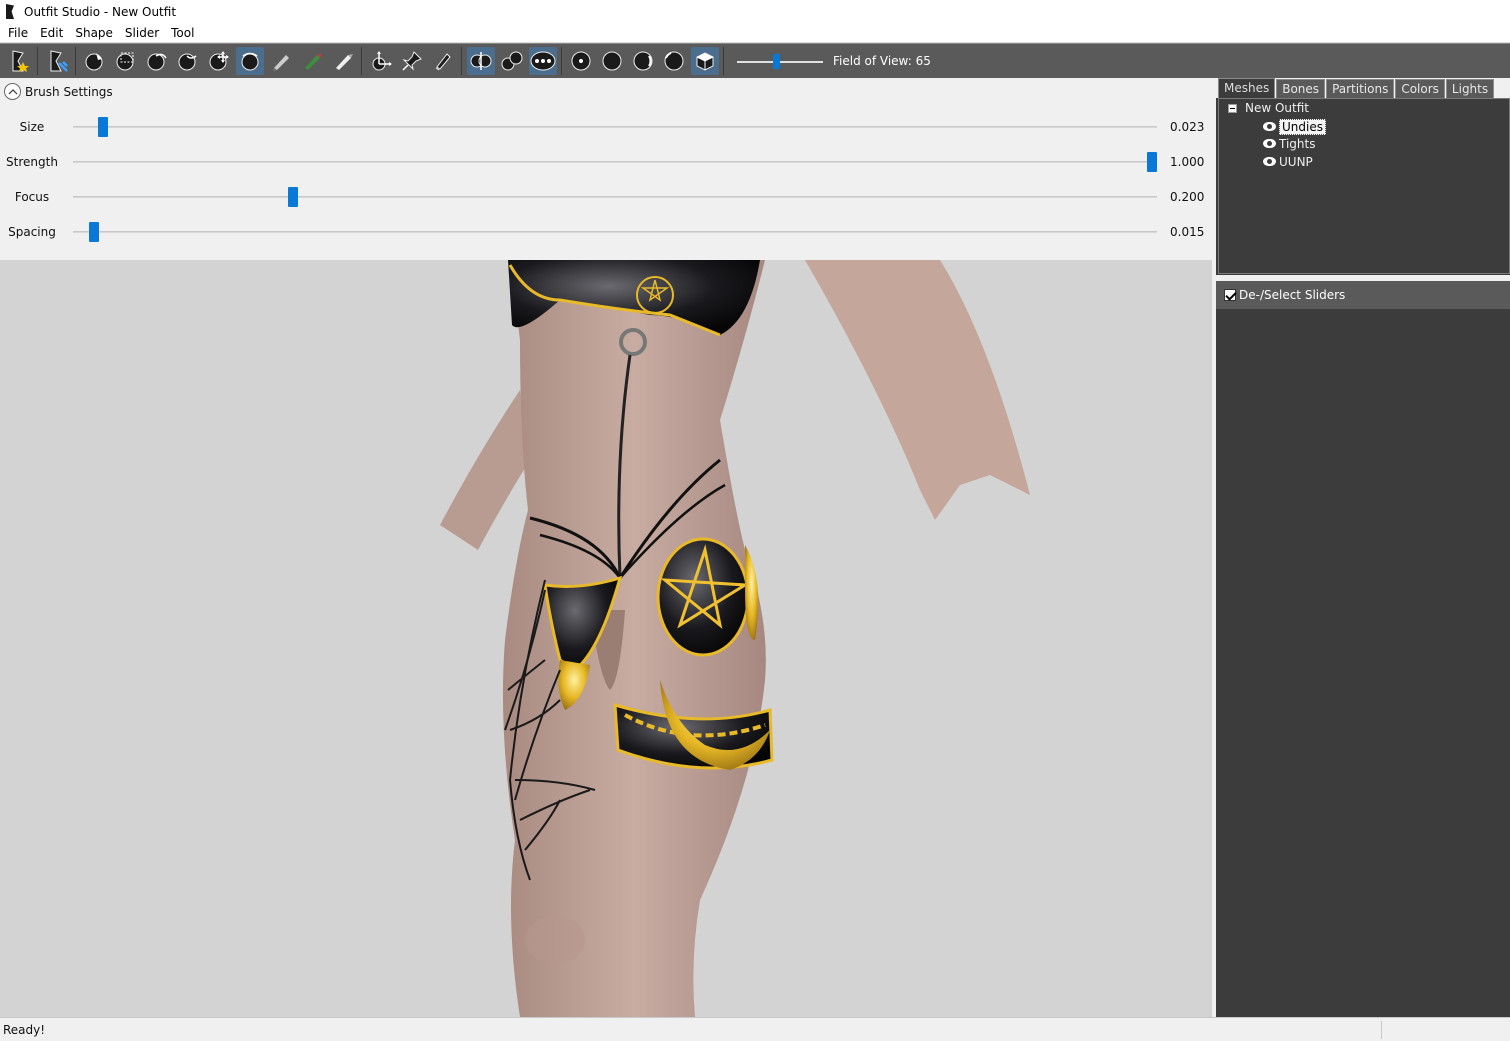 This screenshot has height=1041, width=1510. I want to click on show-vertices-icon, so click(580, 61).